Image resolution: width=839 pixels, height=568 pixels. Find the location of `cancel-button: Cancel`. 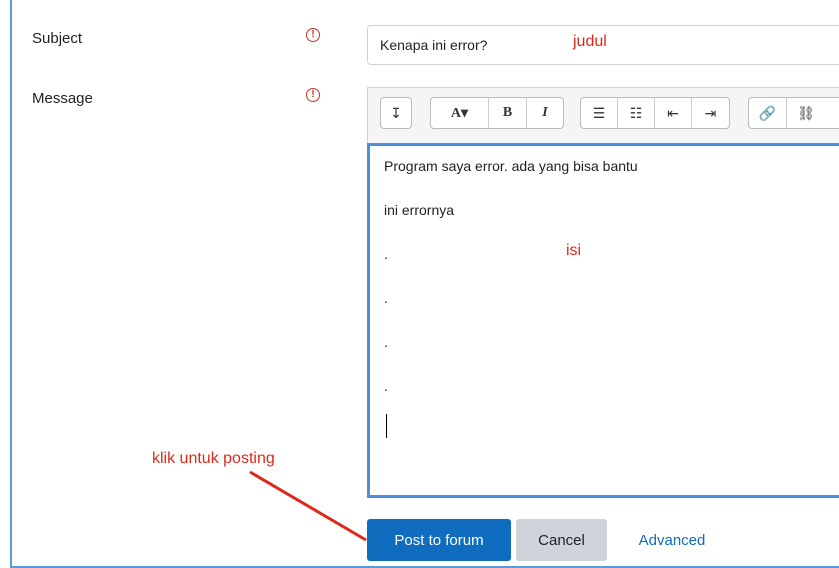

cancel-button: Cancel is located at coordinates (561, 540).